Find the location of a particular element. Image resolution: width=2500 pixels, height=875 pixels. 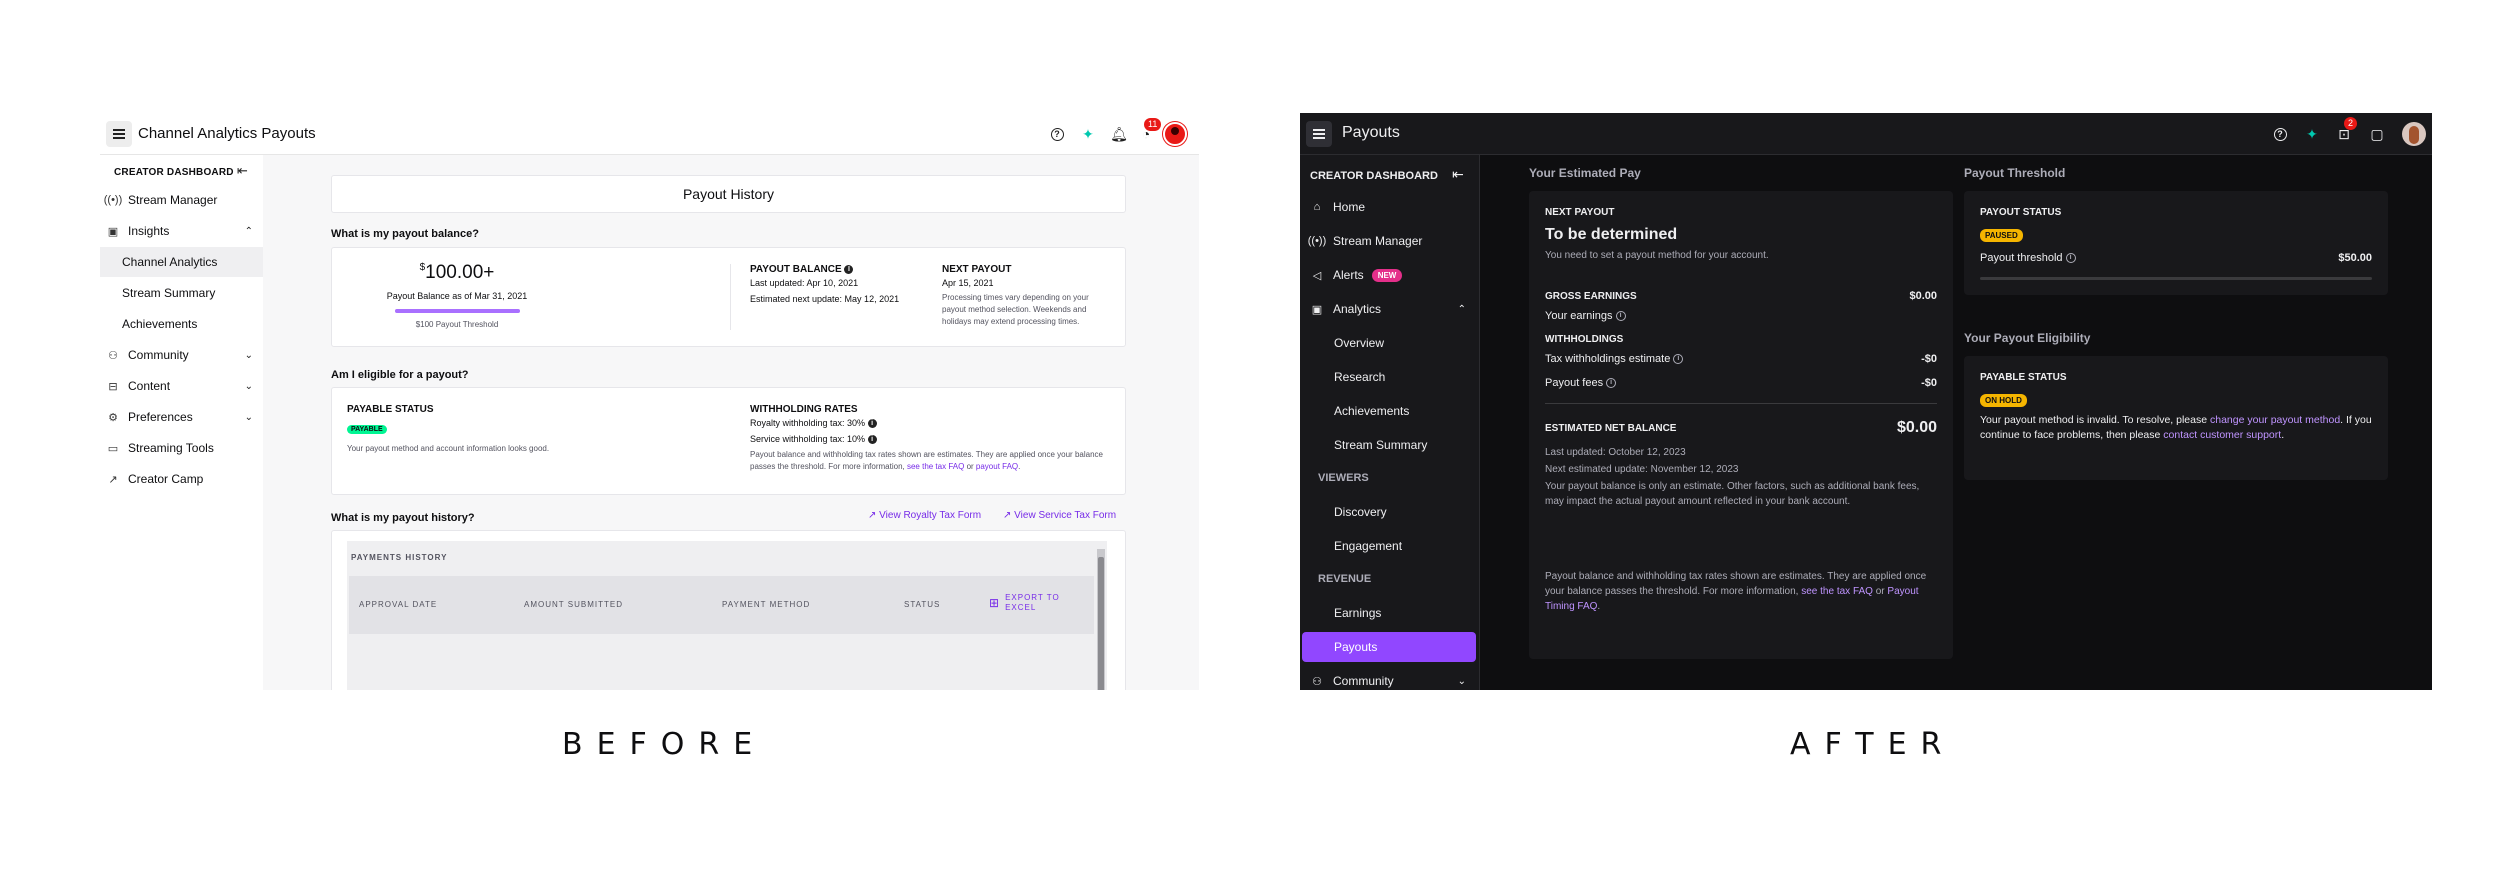

new-badge: NEW is located at coordinates (1387, 275).